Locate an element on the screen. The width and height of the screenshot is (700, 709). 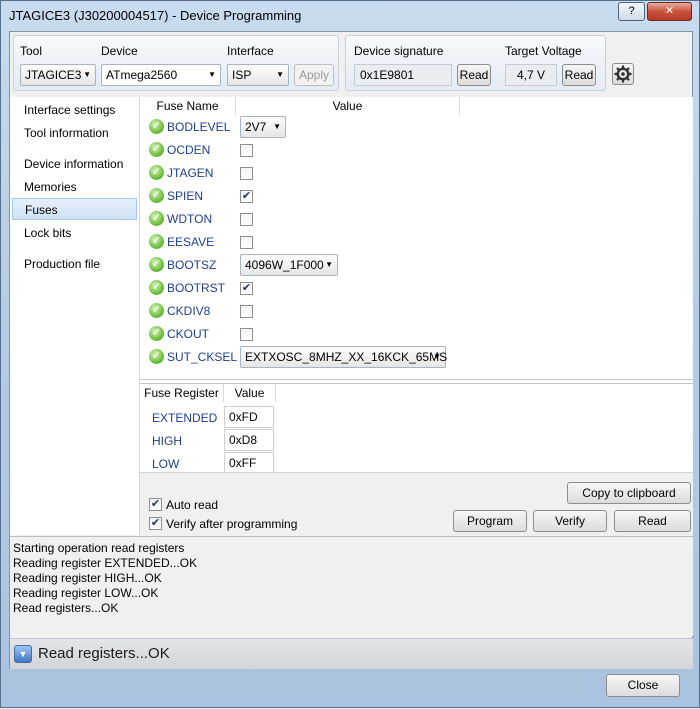
fuse-name: BOOTSZ is located at coordinates (192, 265).